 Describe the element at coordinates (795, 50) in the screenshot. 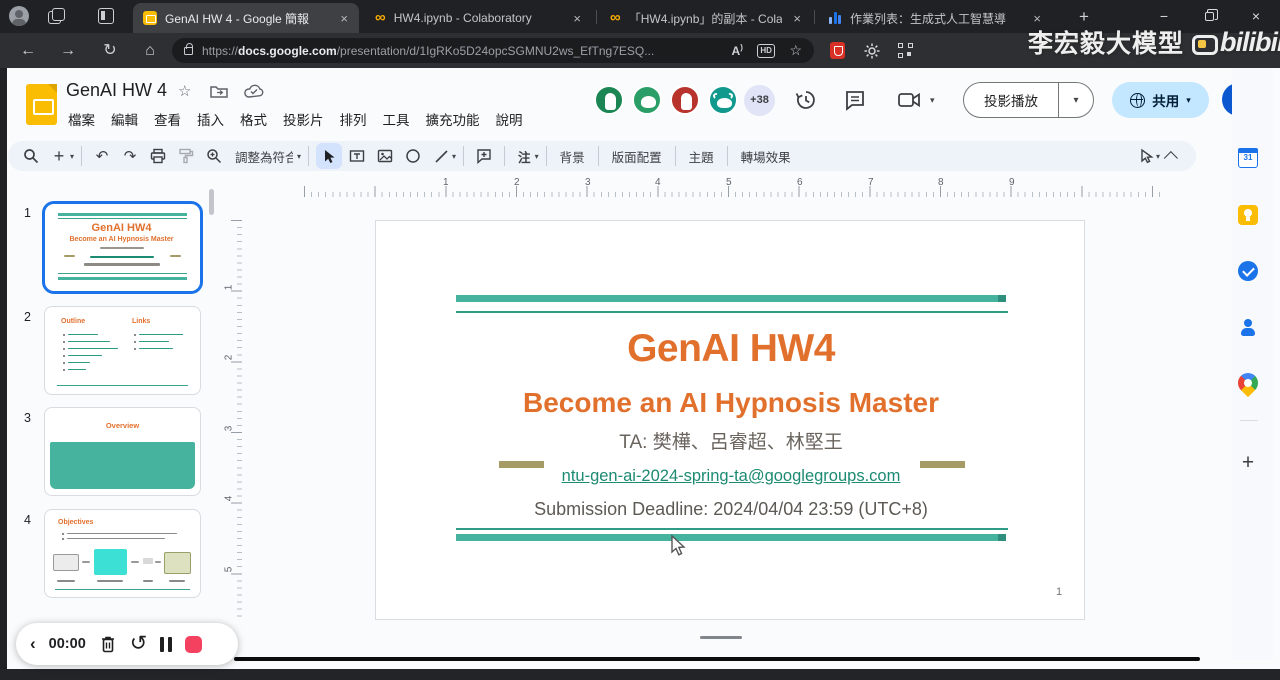

I see `favorite-star-icon: ☆` at that location.